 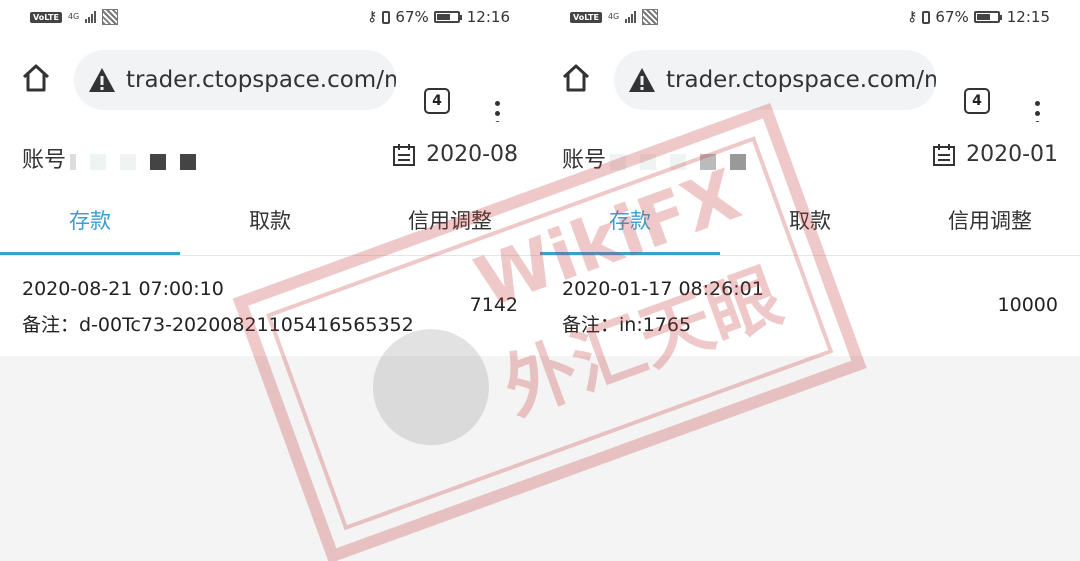 What do you see at coordinates (472, 154) in the screenshot?
I see `date-value: 2020-08` at bounding box center [472, 154].